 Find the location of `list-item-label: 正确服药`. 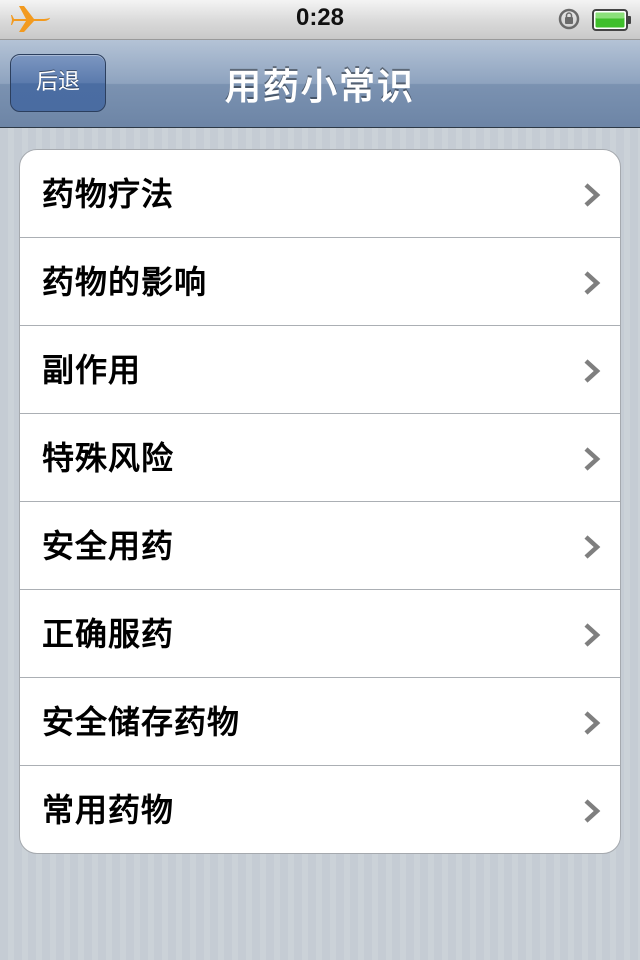

list-item-label: 正确服药 is located at coordinates (108, 634).